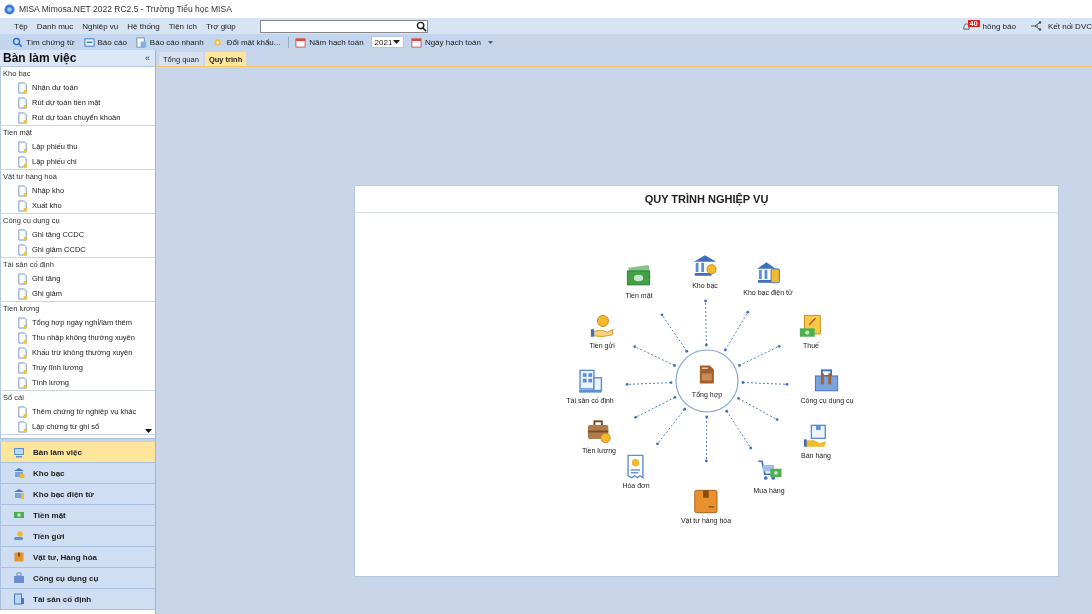 This screenshot has height=614, width=1092. I want to click on menu-item: Tệp, so click(21, 26).